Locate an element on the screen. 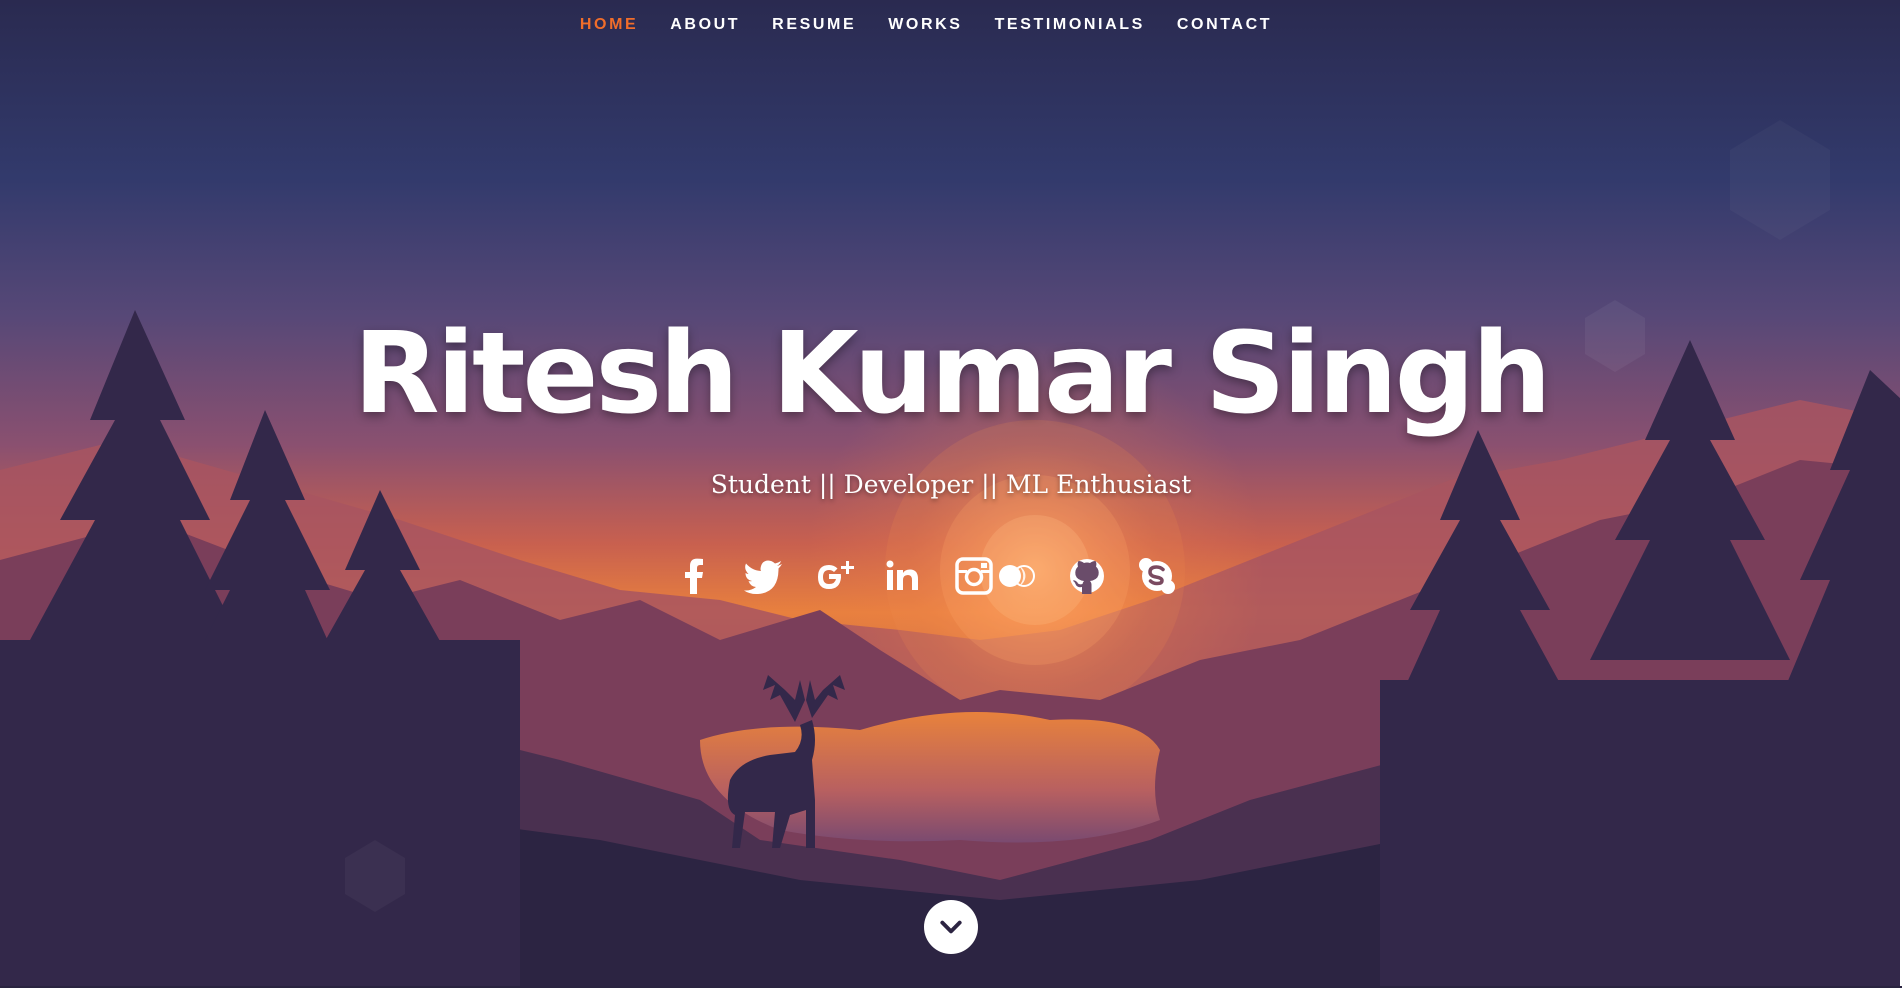 This screenshot has height=988, width=1902. social-links is located at coordinates (951, 576).